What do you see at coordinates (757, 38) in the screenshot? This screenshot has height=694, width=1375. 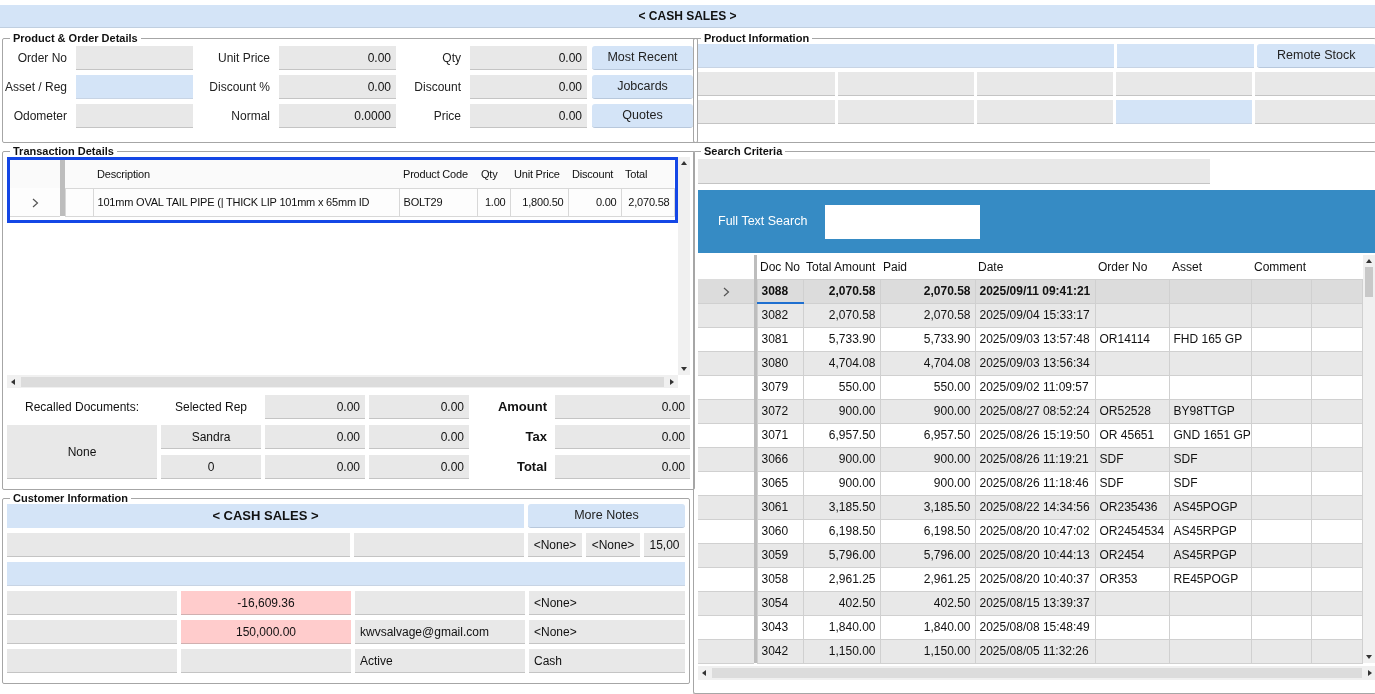 I see `section-title: Product Information` at bounding box center [757, 38].